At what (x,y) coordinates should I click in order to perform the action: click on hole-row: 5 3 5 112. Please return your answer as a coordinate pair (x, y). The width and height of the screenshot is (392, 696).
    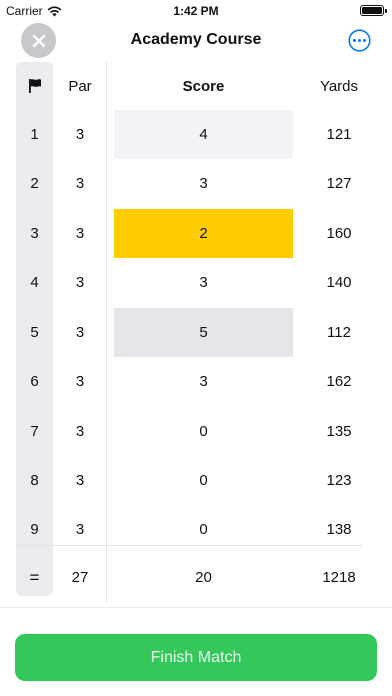
    Looking at the image, I should click on (196, 332).